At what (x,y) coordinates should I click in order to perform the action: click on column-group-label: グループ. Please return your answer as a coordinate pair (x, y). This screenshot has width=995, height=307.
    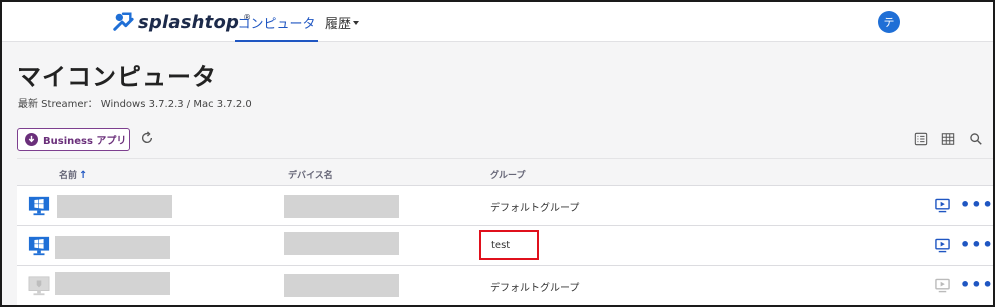
    Looking at the image, I should click on (508, 176).